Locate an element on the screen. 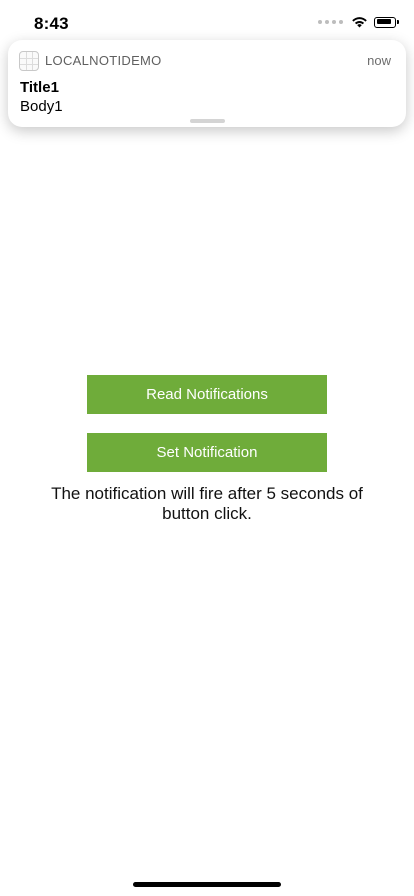 This screenshot has height=896, width=414. status-icons is located at coordinates (358, 22).